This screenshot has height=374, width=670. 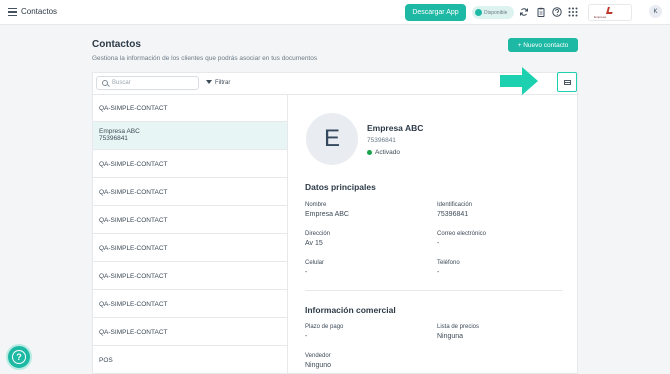 I want to click on page-title: Contactos, so click(x=116, y=44).